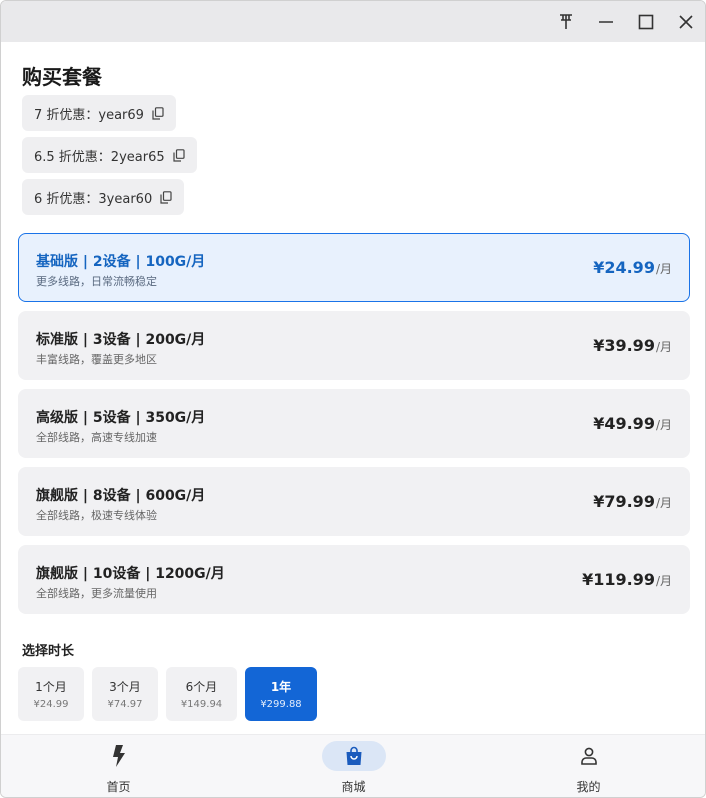 This screenshot has width=706, height=798. Describe the element at coordinates (51, 687) in the screenshot. I see `duration-label: 1个月` at that location.